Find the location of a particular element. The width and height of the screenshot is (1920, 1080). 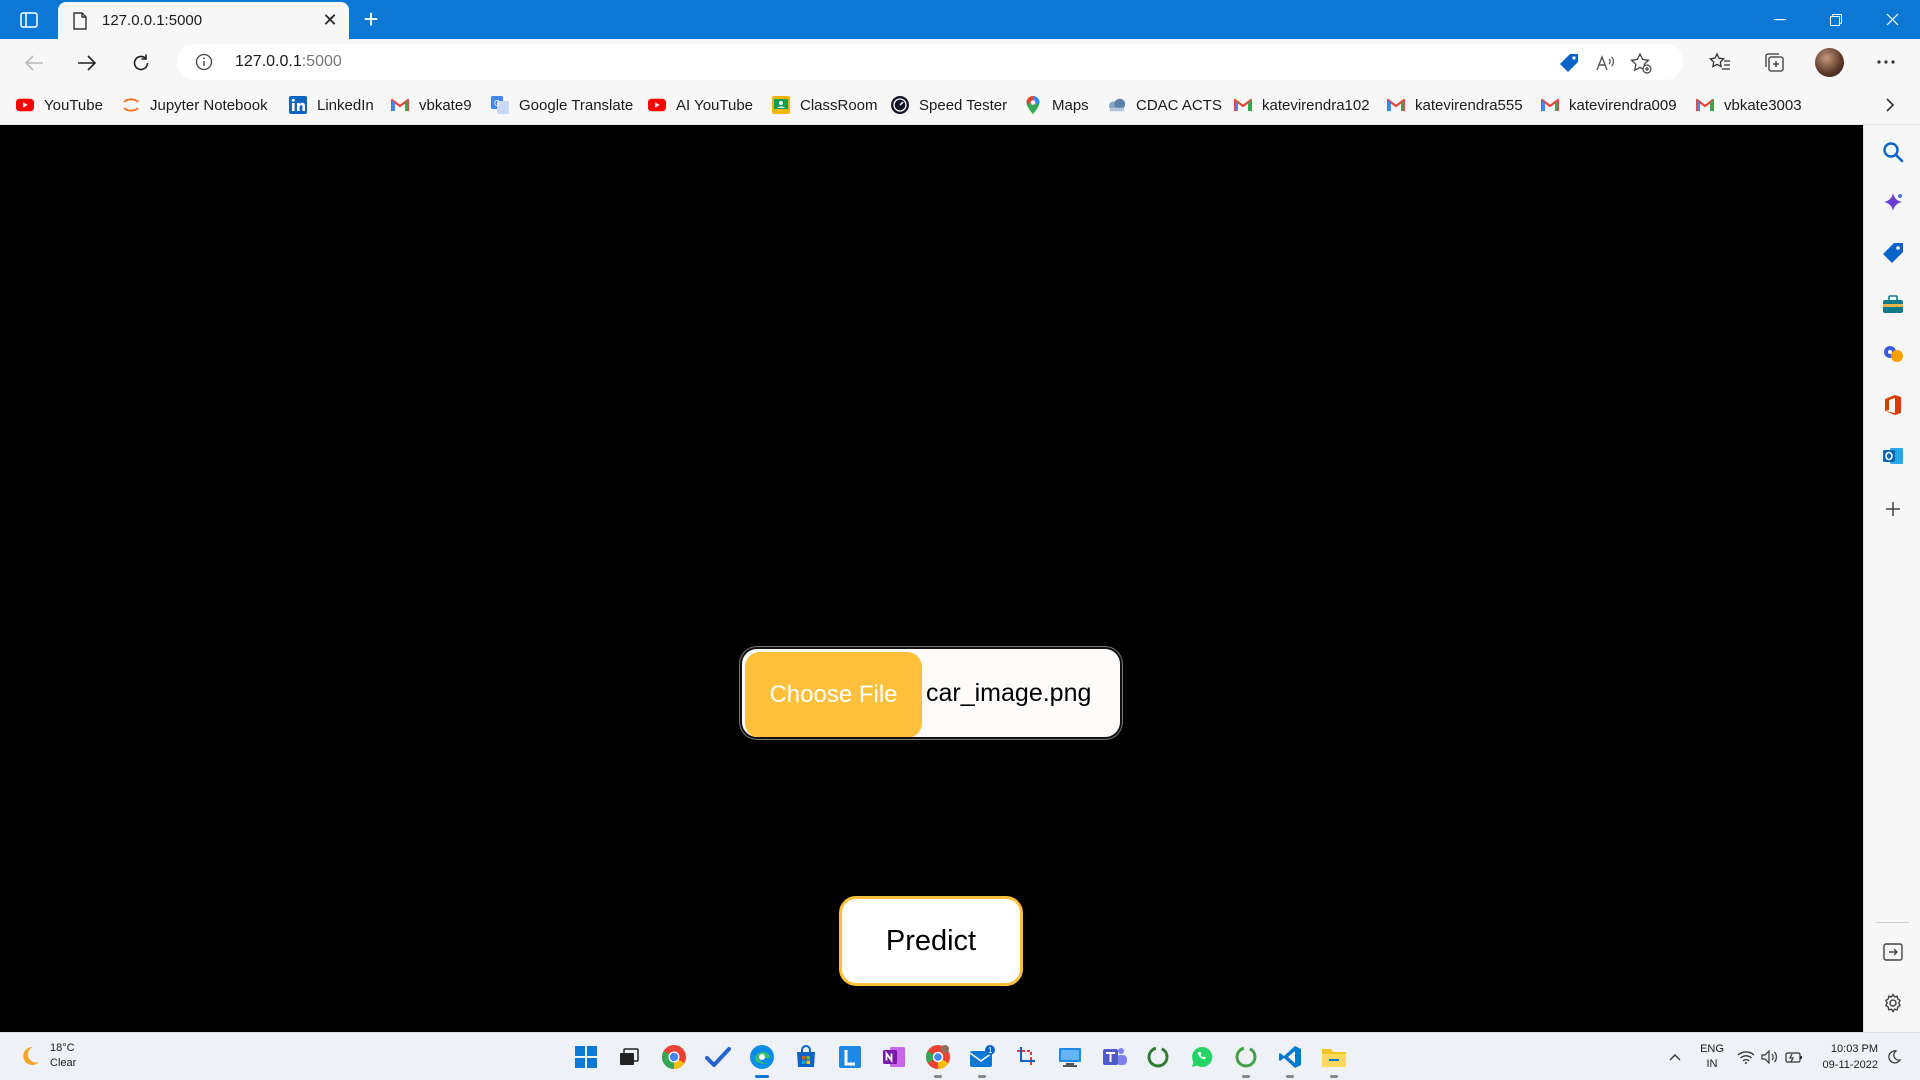

games-icon is located at coordinates (1893, 354).